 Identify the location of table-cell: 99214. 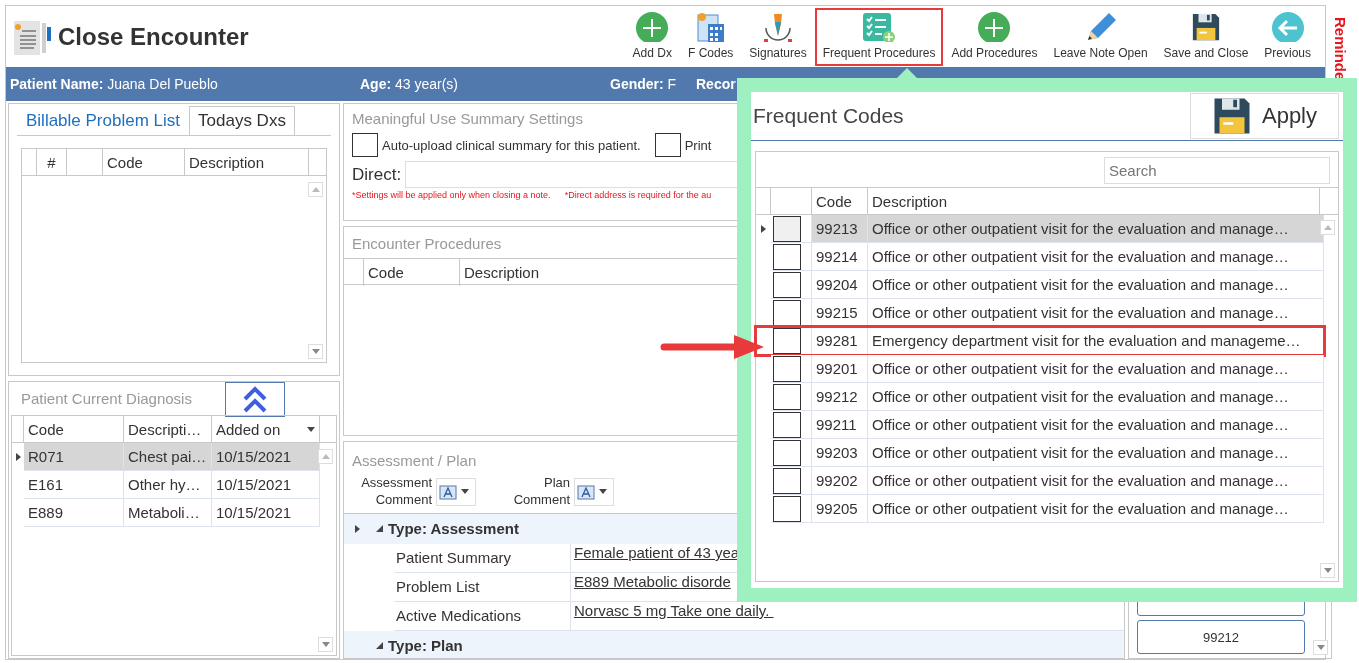
(840, 257).